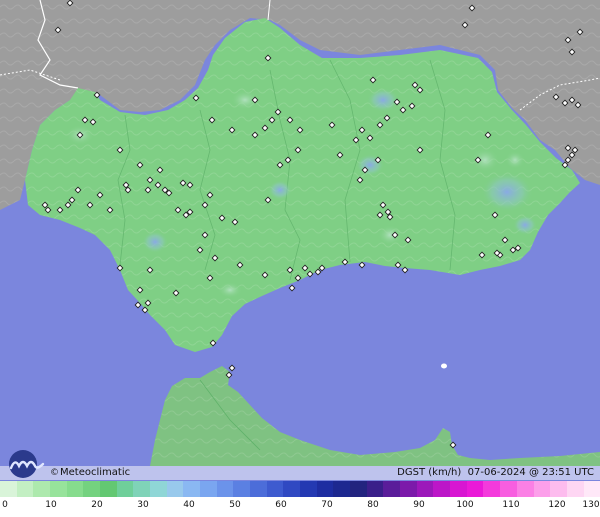  Describe the element at coordinates (556, 472) in the screenshot. I see `caption-time: 23:51` at that location.